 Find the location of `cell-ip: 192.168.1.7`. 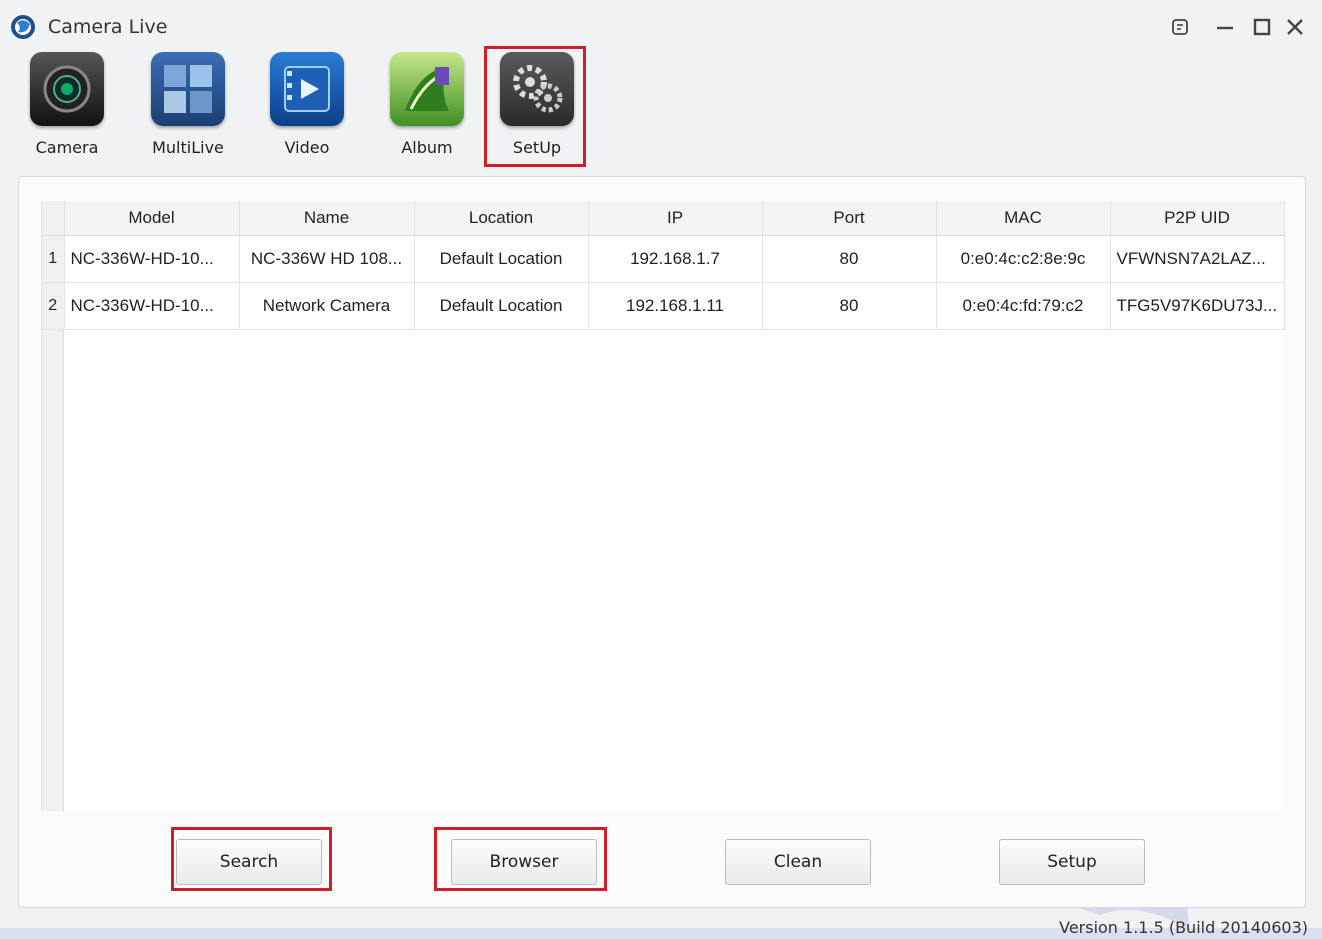

cell-ip: 192.168.1.7 is located at coordinates (675, 259).